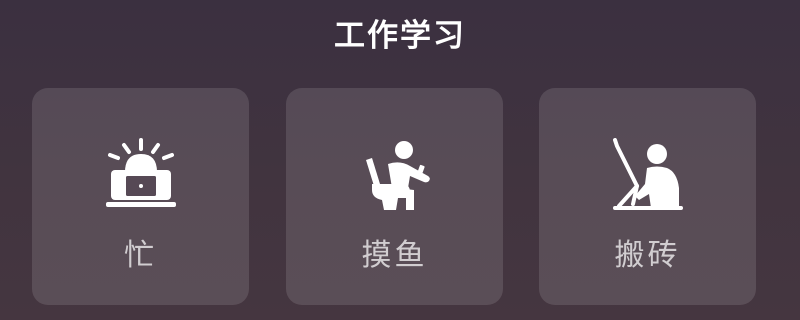 Image resolution: width=800 pixels, height=320 pixels. What do you see at coordinates (141, 175) in the screenshot?
I see `busy-alarm-laptop-icon` at bounding box center [141, 175].